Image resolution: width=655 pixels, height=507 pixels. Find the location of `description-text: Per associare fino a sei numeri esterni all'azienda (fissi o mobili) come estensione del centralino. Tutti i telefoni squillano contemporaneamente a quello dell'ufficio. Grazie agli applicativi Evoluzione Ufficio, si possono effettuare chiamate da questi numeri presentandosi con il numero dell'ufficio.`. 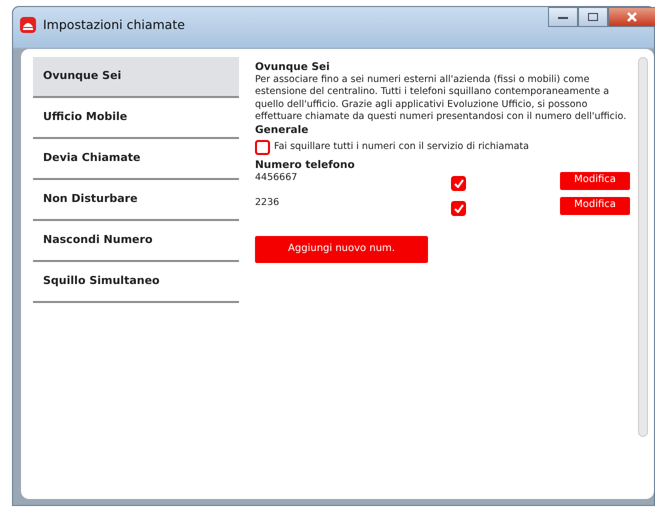

description-text: Per associare fino a sei numeri esterni all'azienda (fissi o mobili) come estensione del centralino. Tutti i telefoni squillano contemporaneamente a quello dell'ufficio. Grazie agli applicativi Evoluzione Ufficio, si possono effettuare chiamate da questi numeri presentandosi con il numero dell'ufficio. is located at coordinates (441, 99).